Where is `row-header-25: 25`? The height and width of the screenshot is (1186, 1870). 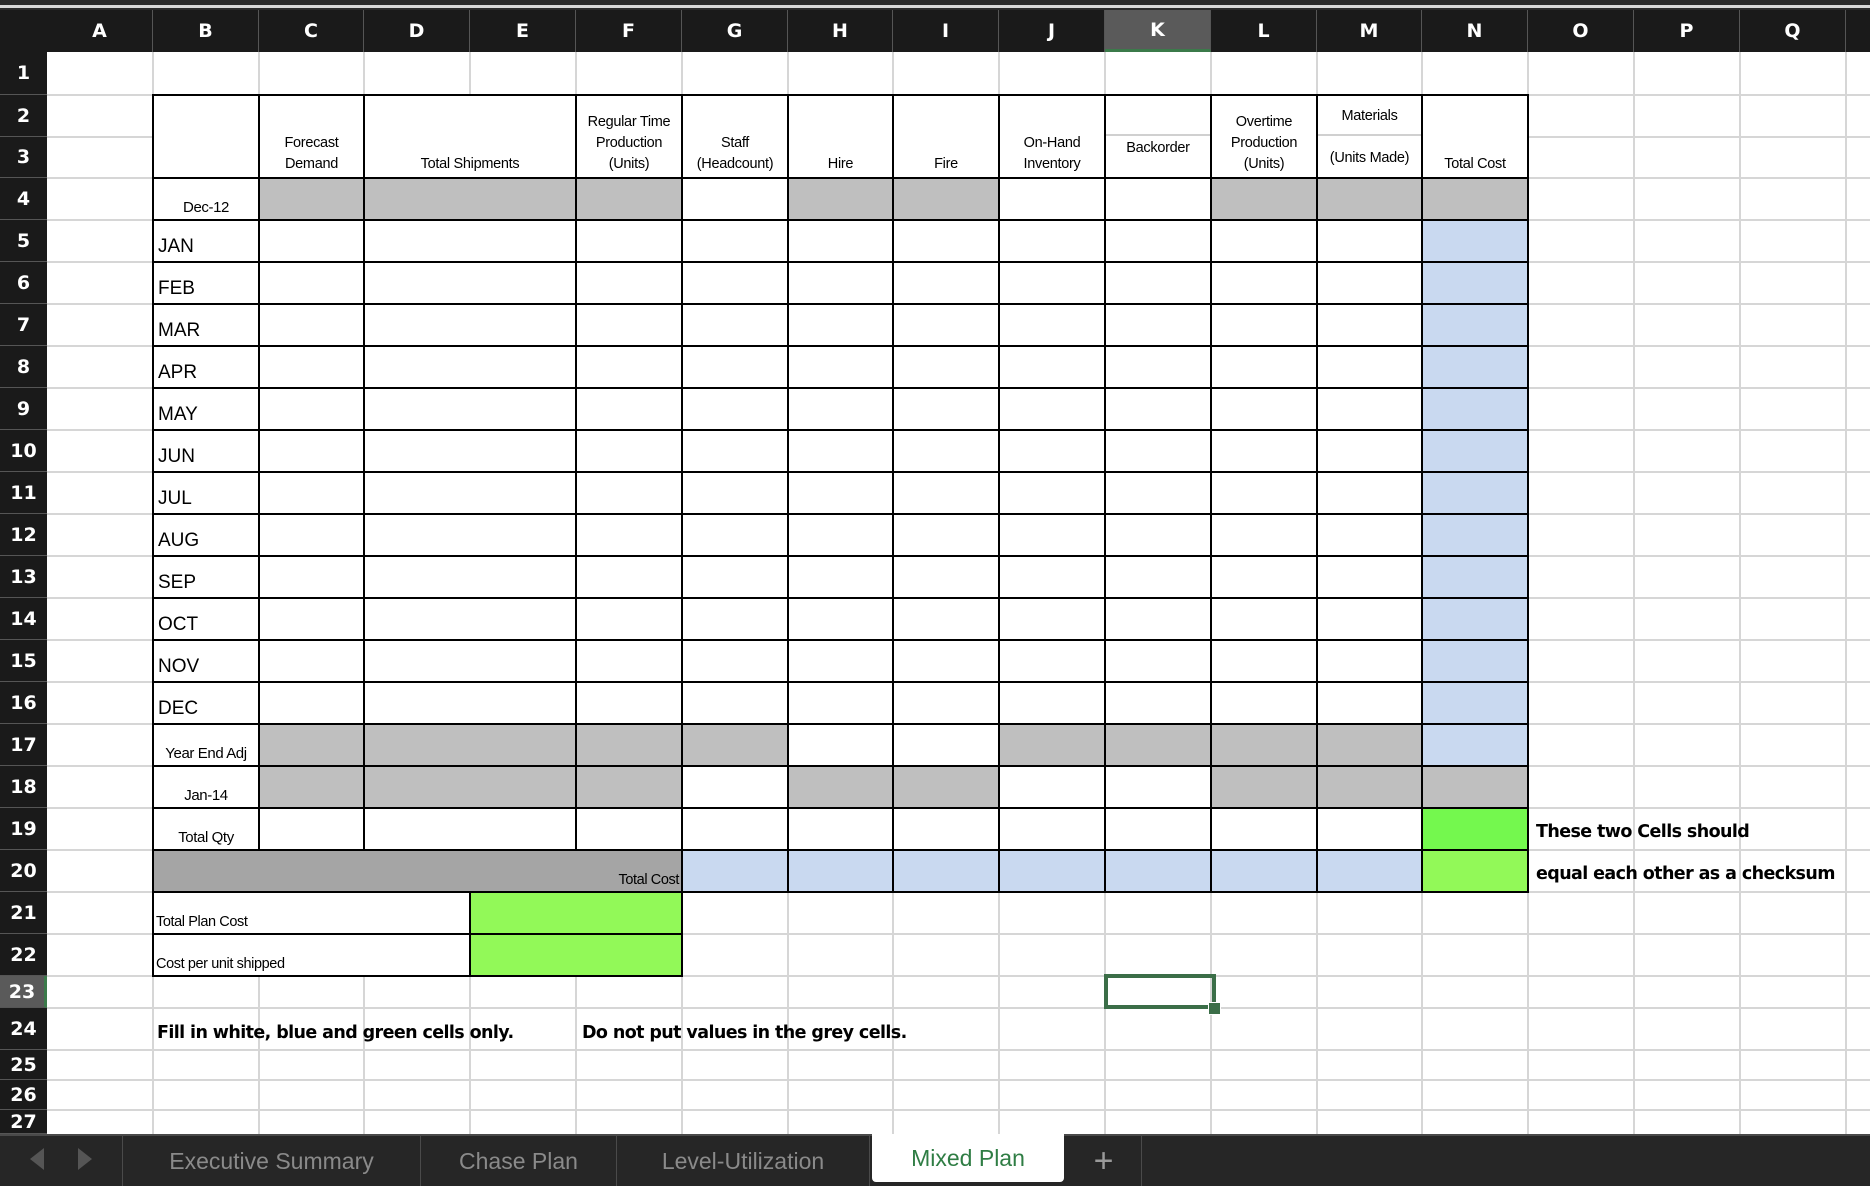
row-header-25: 25 is located at coordinates (23, 1065).